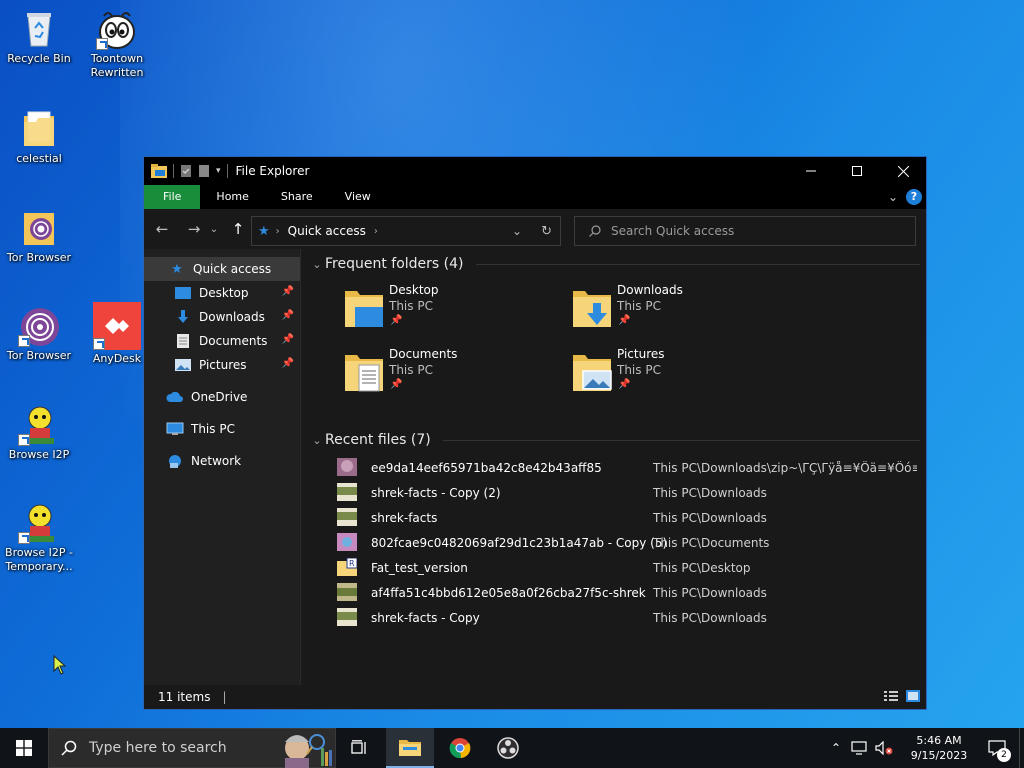 The height and width of the screenshot is (768, 1024). What do you see at coordinates (222, 365) in the screenshot?
I see `nav-item-pictures: Pictures 📌` at bounding box center [222, 365].